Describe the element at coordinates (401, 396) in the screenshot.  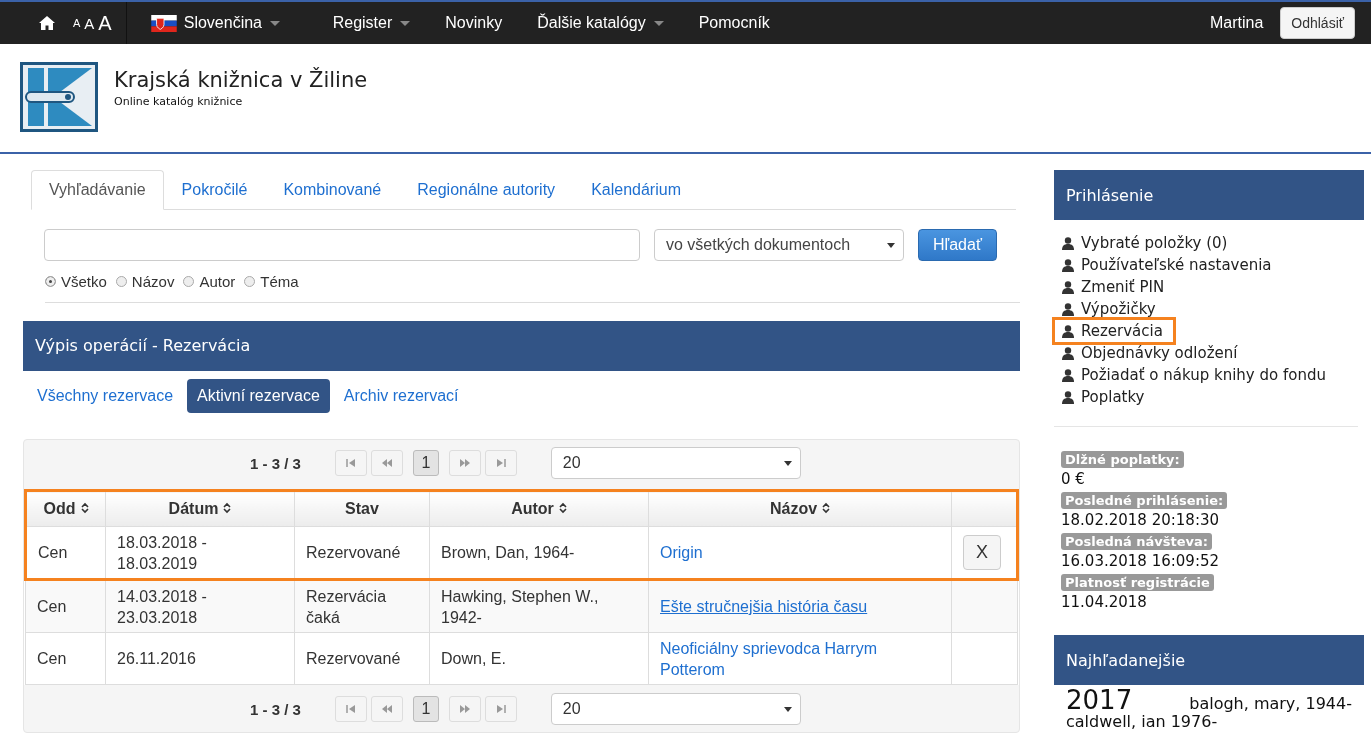
I see `filter-pill: Archiv rezervací` at that location.